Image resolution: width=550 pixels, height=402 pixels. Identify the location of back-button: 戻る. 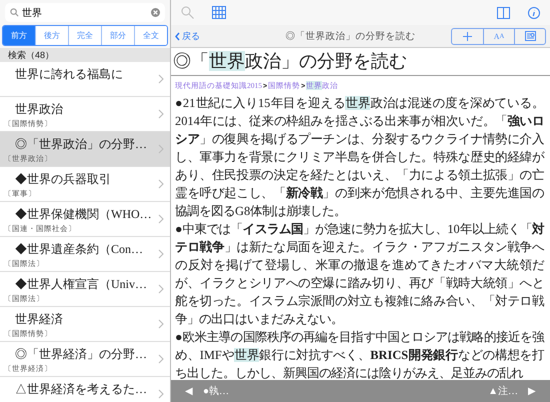
(187, 36).